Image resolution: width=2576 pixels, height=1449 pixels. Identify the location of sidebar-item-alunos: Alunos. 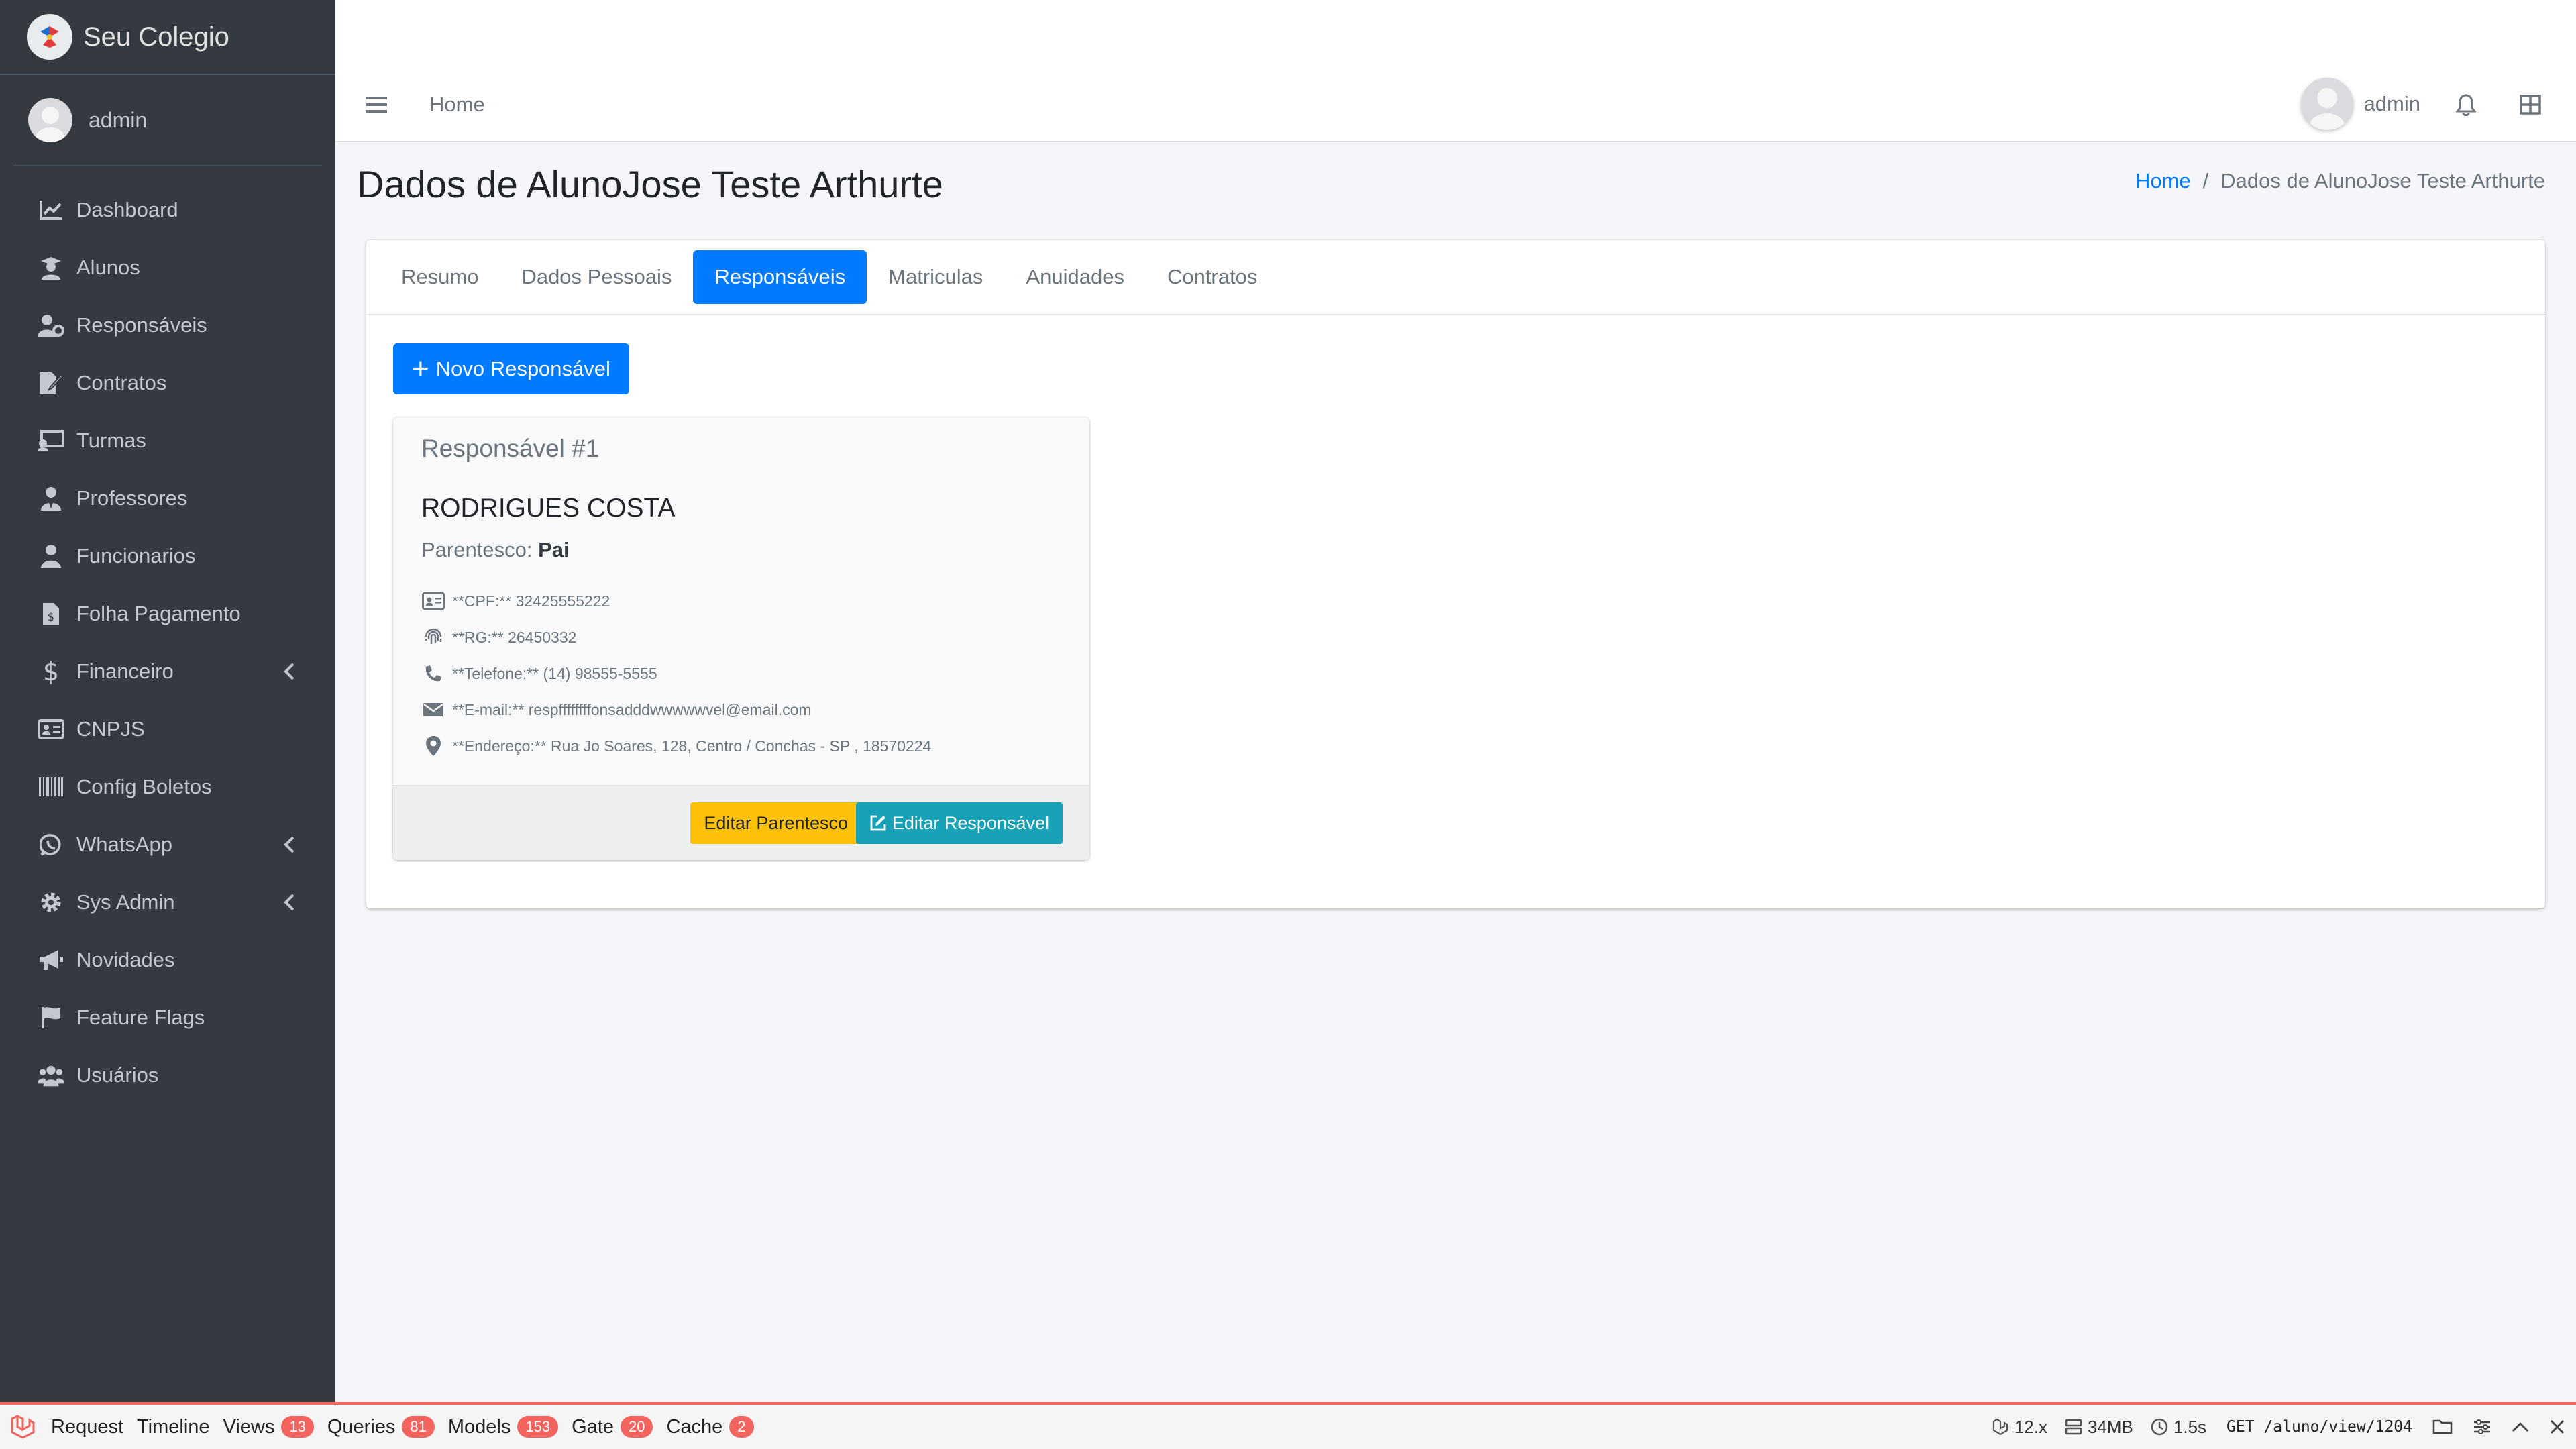
(167, 268).